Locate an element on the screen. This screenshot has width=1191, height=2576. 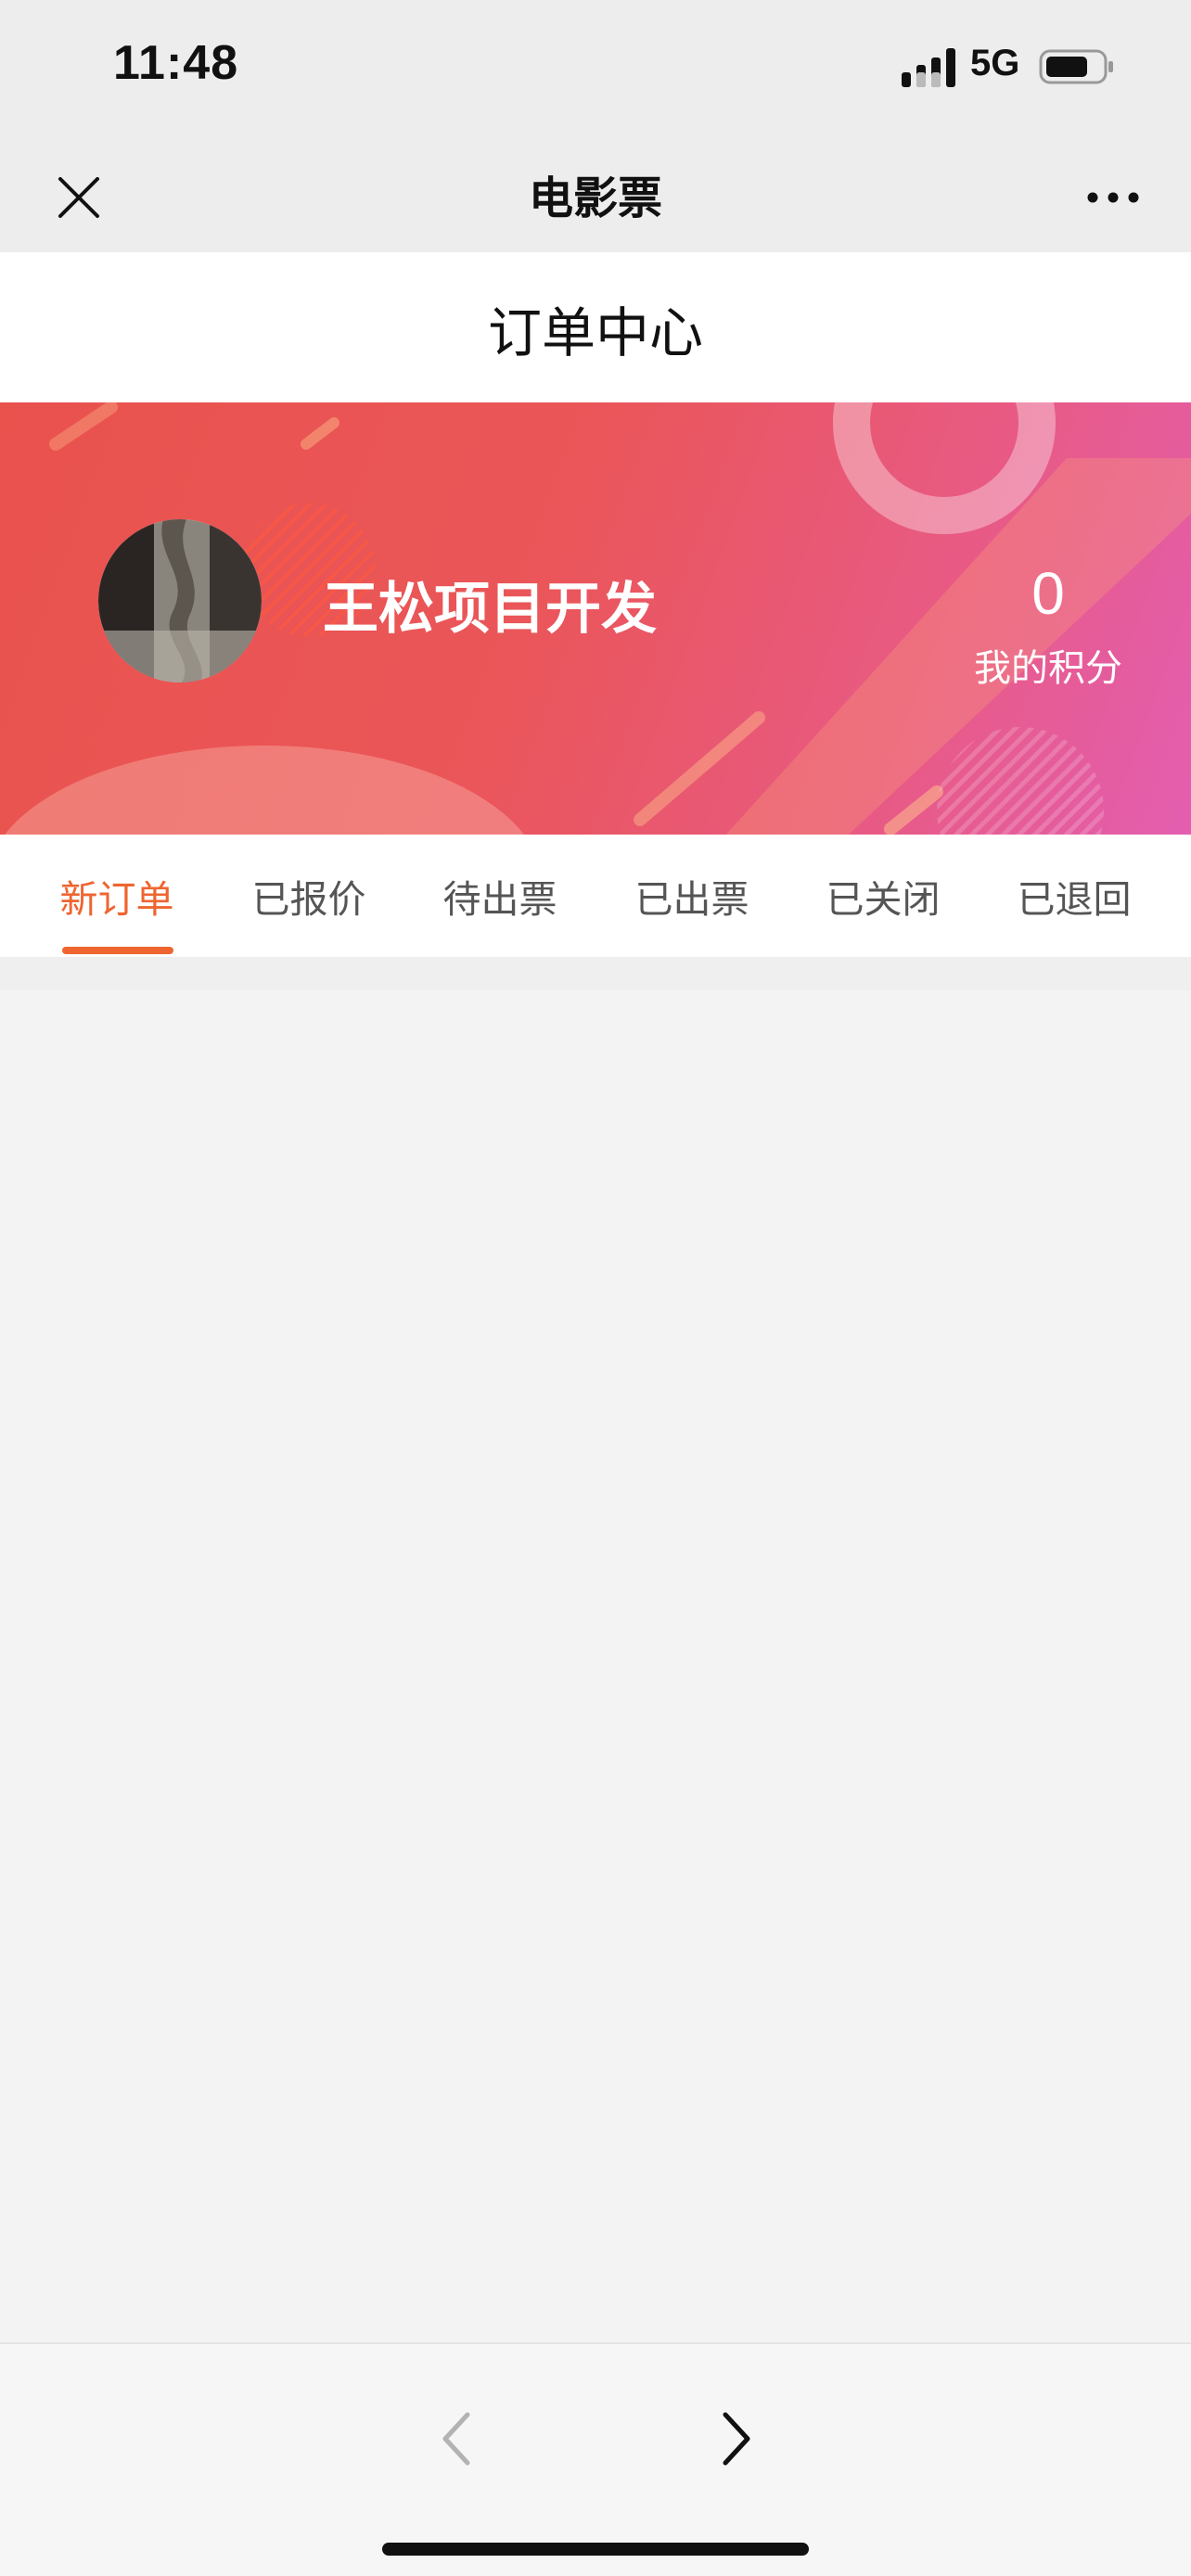
order-status-tabs: 新订单 已报价 待出票 已出票 已关闭 已退回 is located at coordinates (595, 896).